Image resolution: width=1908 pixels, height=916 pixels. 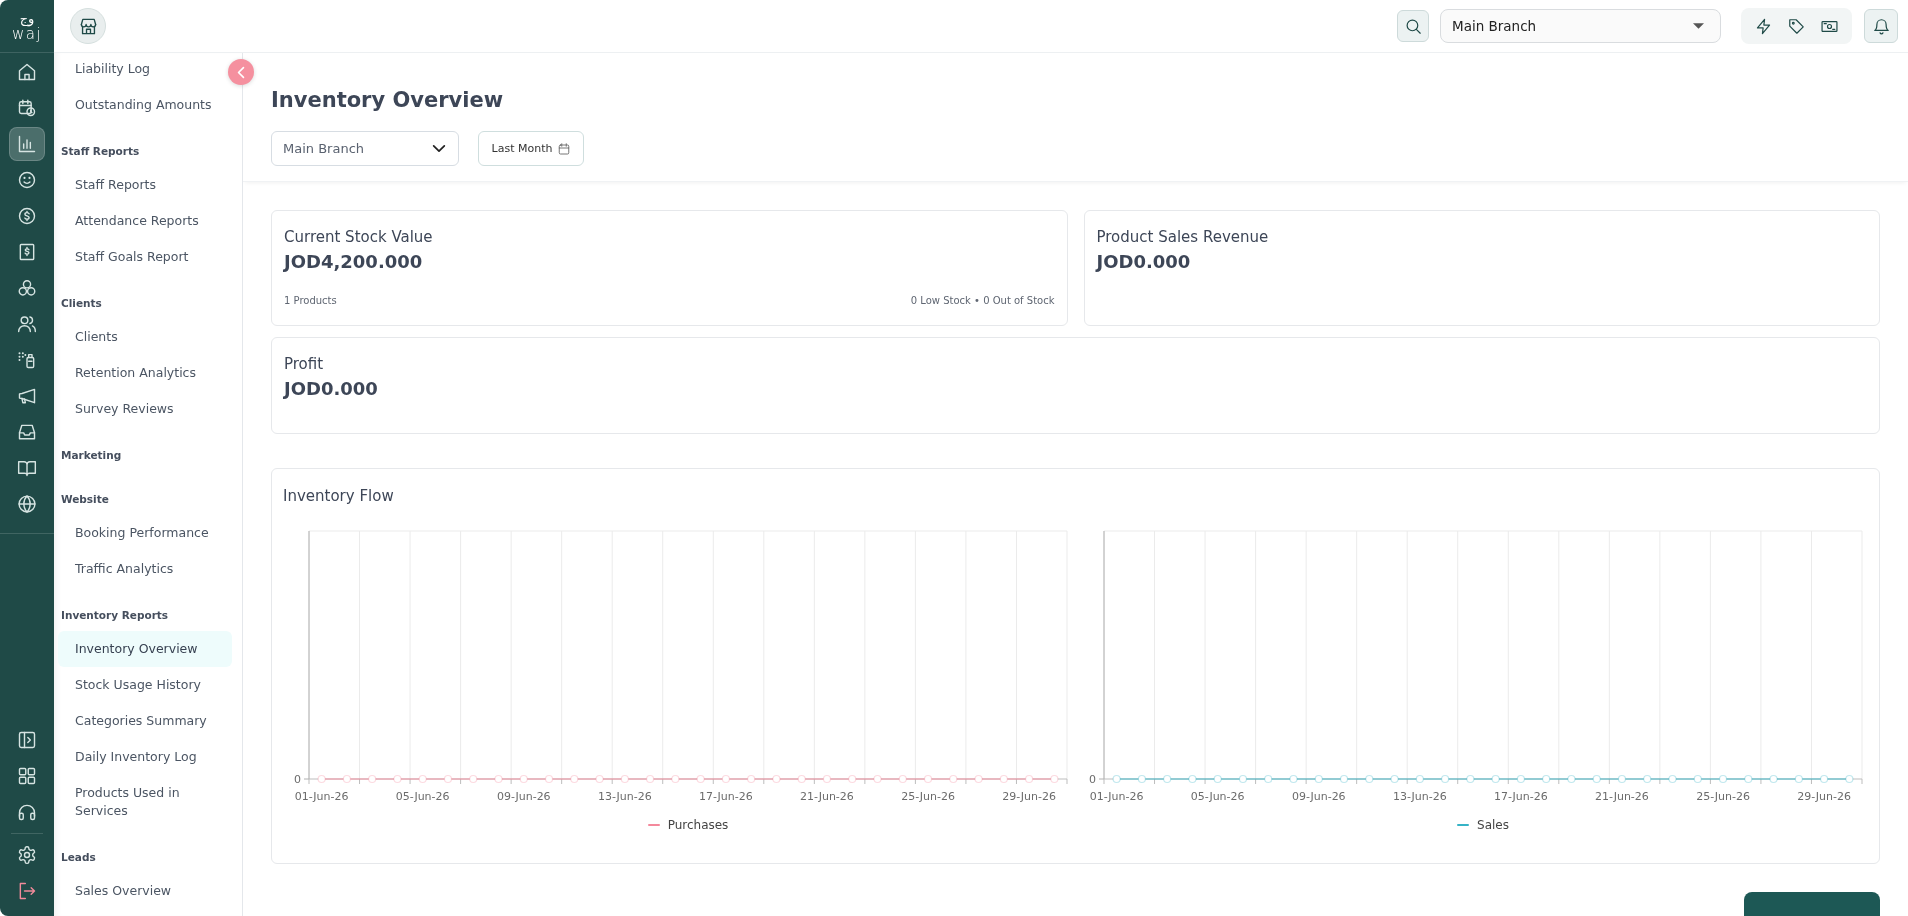 I want to click on stat-label: Product Sales Revenue, so click(x=1183, y=237).